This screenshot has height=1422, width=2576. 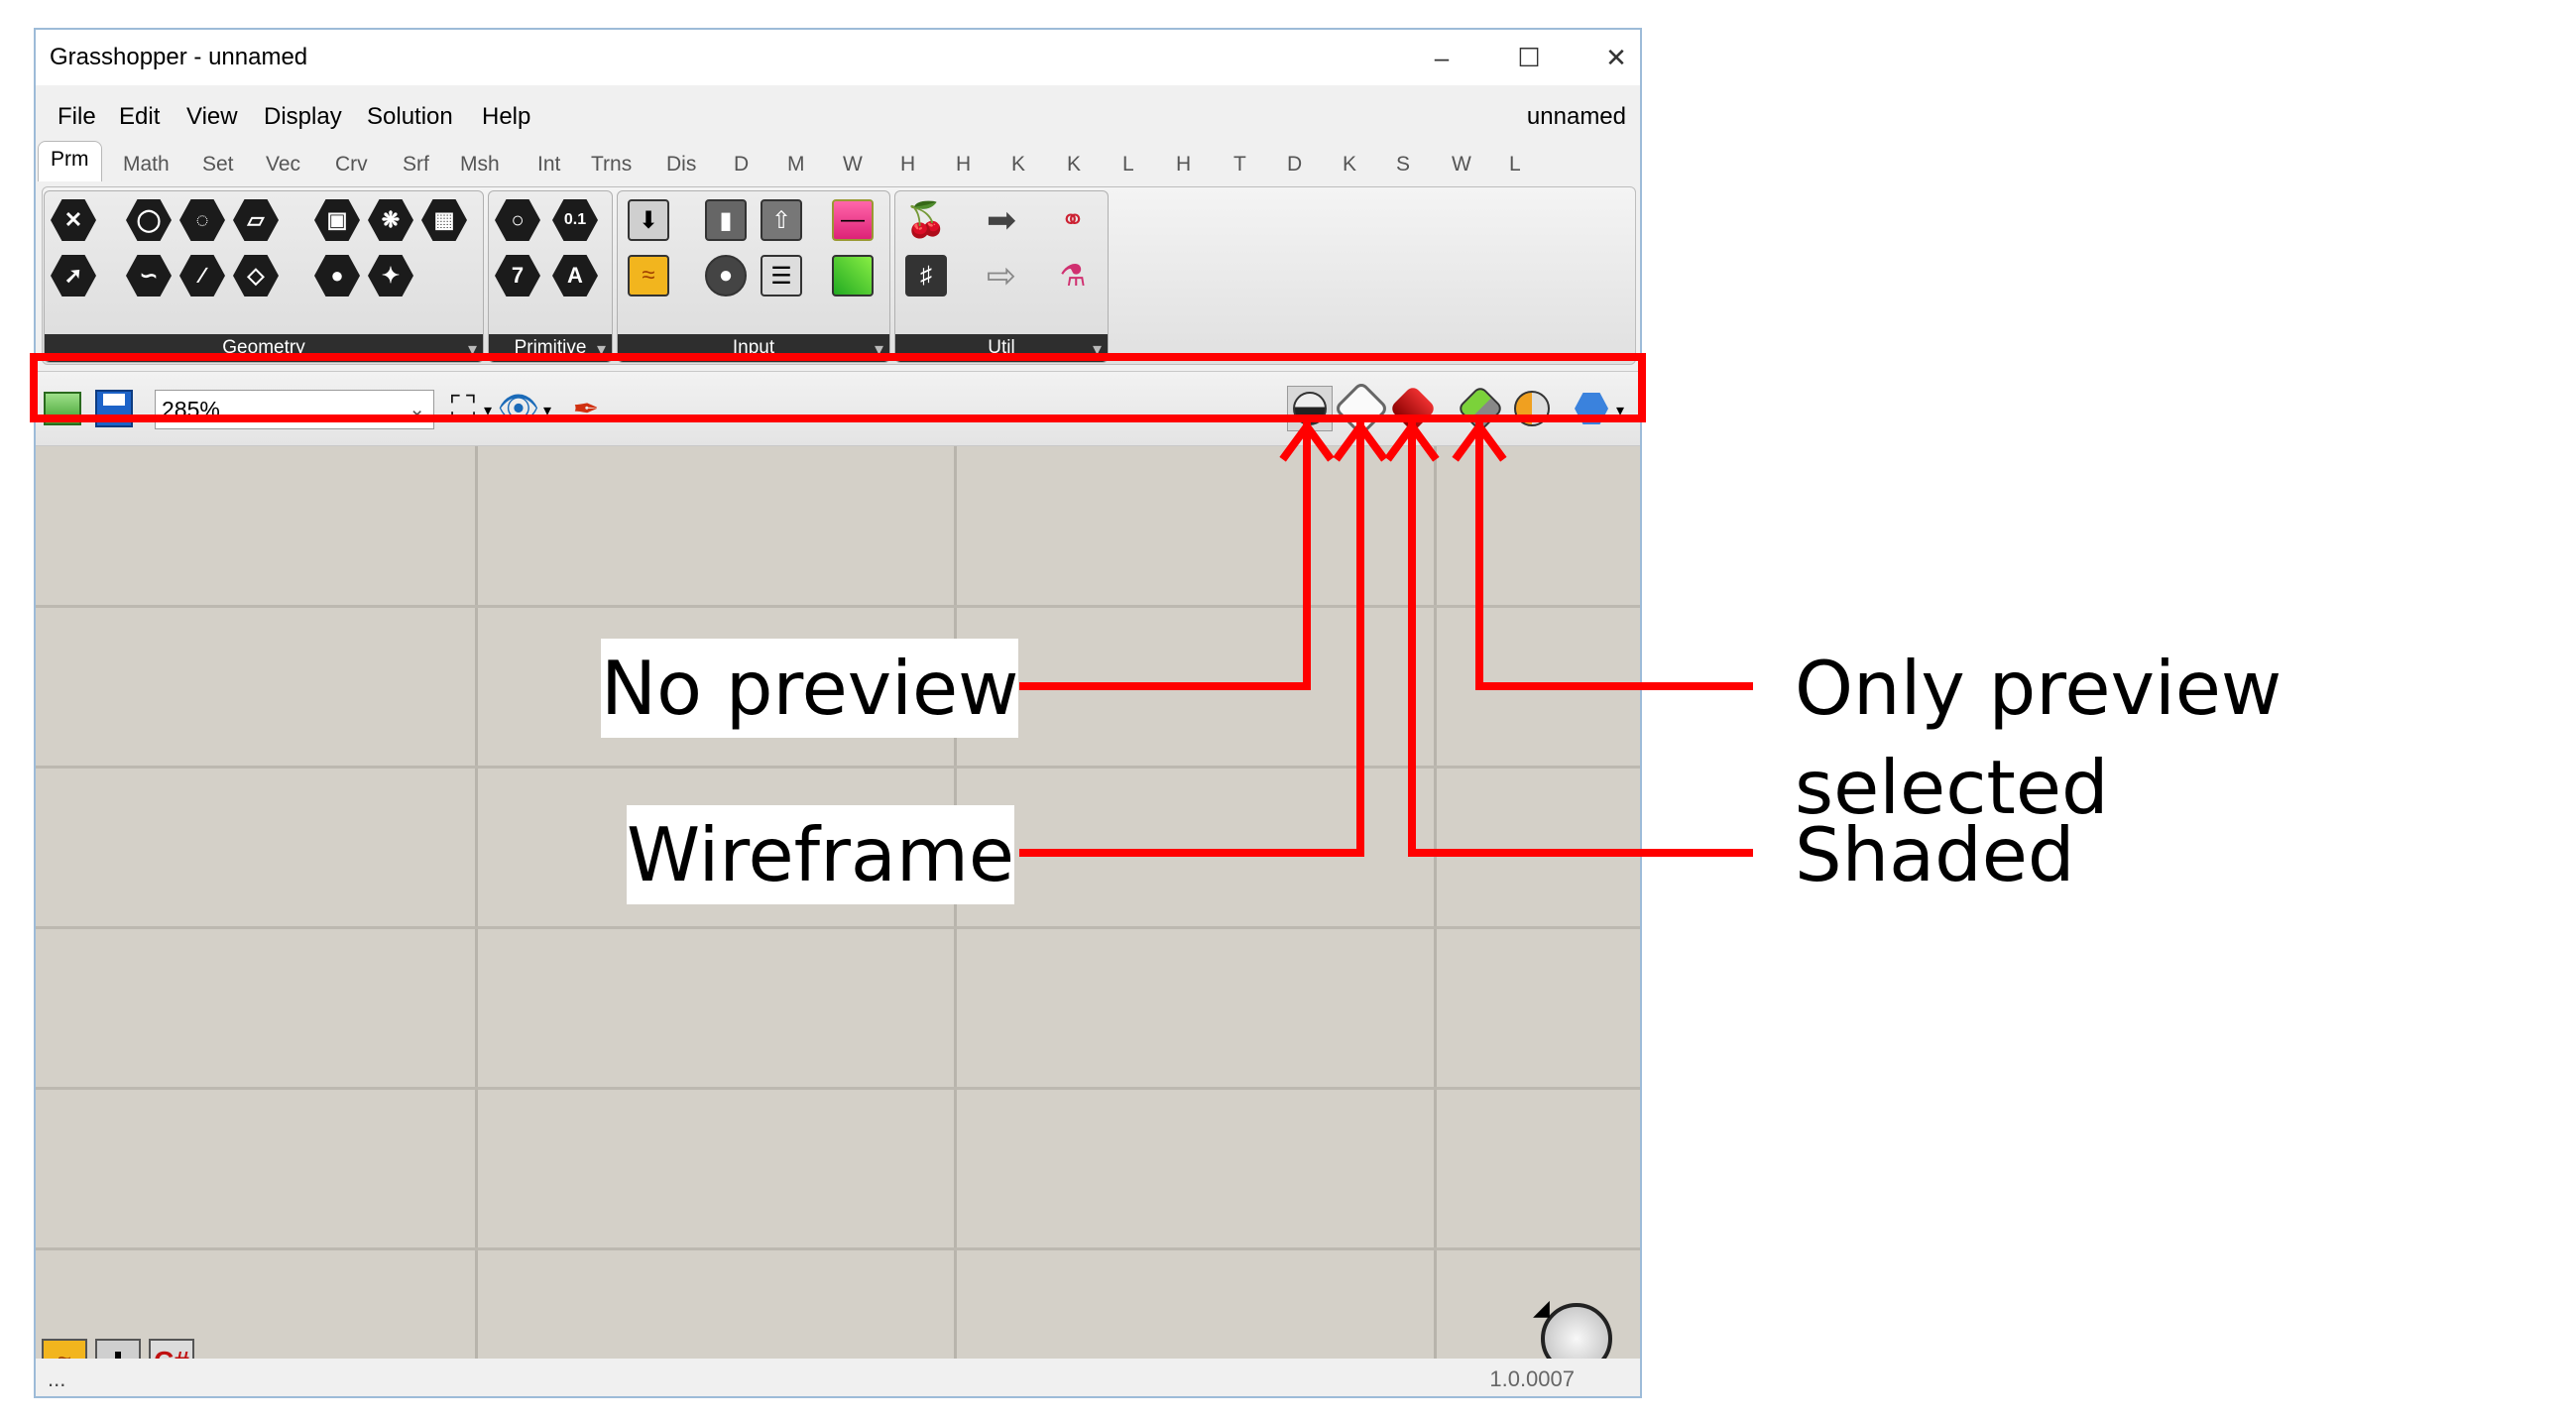 What do you see at coordinates (444, 220) in the screenshot?
I see `surface-param-icon: ▦` at bounding box center [444, 220].